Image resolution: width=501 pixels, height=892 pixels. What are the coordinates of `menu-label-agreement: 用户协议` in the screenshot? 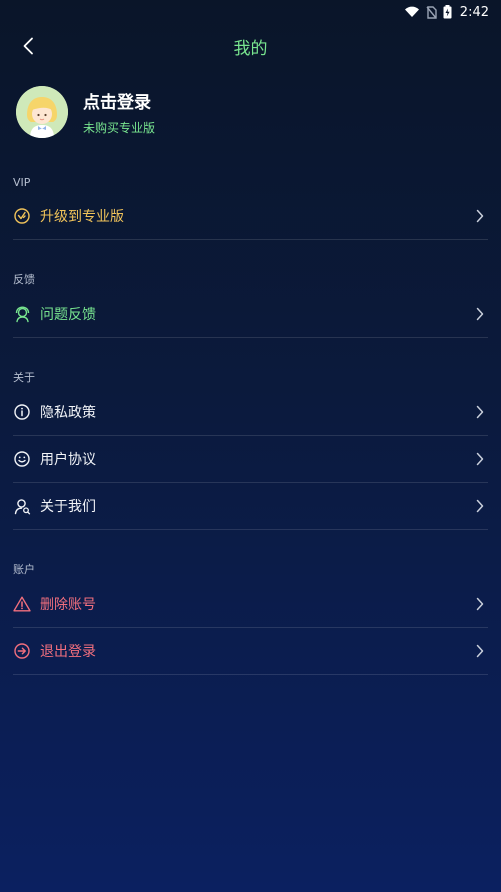 It's located at (68, 460).